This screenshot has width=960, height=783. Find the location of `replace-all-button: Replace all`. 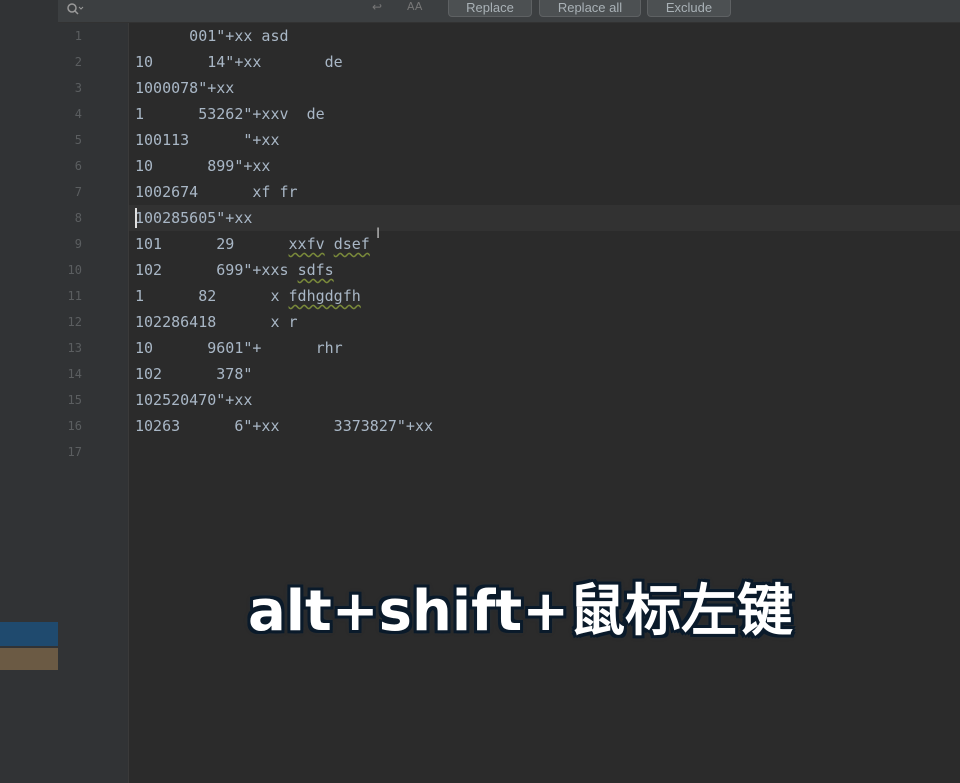

replace-all-button: Replace all is located at coordinates (590, 8).